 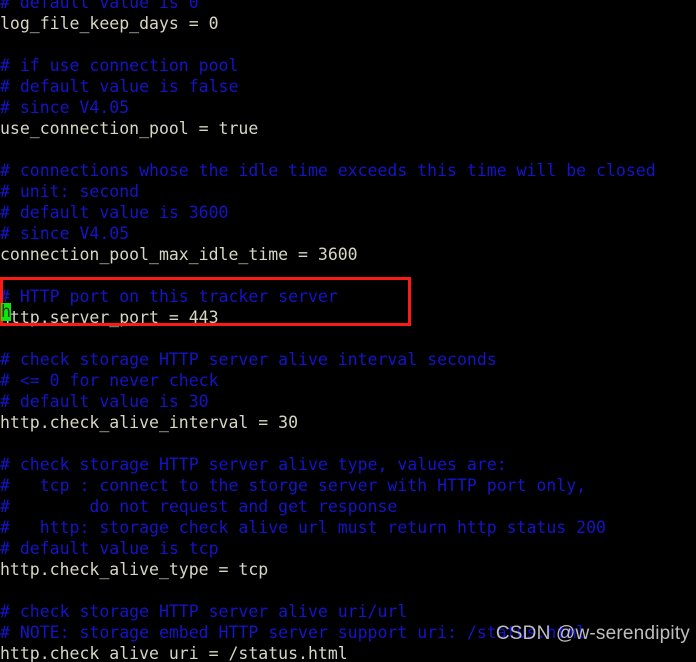 What do you see at coordinates (179, 254) in the screenshot?
I see `config-line: connection_pool_max_idle_time = 3600` at bounding box center [179, 254].